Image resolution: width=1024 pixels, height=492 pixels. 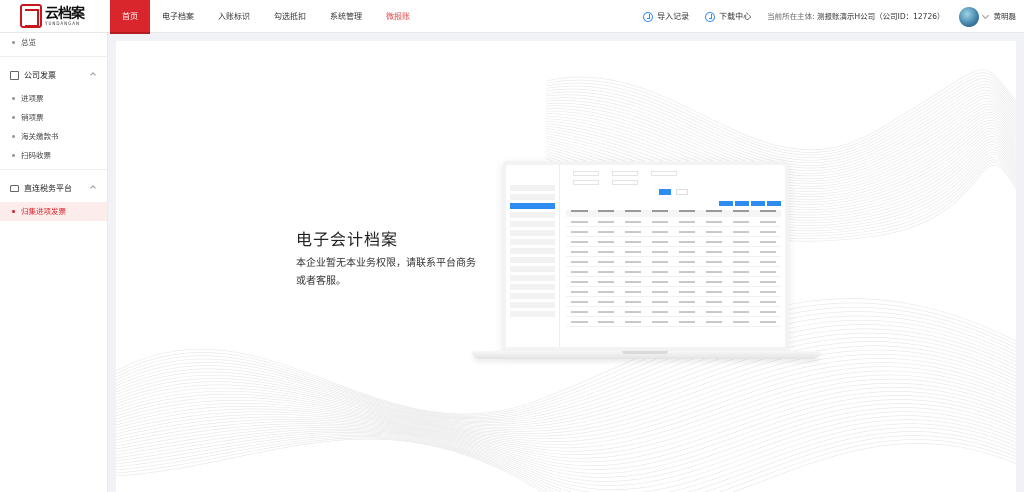 What do you see at coordinates (645, 352) in the screenshot?
I see `laptop-notch` at bounding box center [645, 352].